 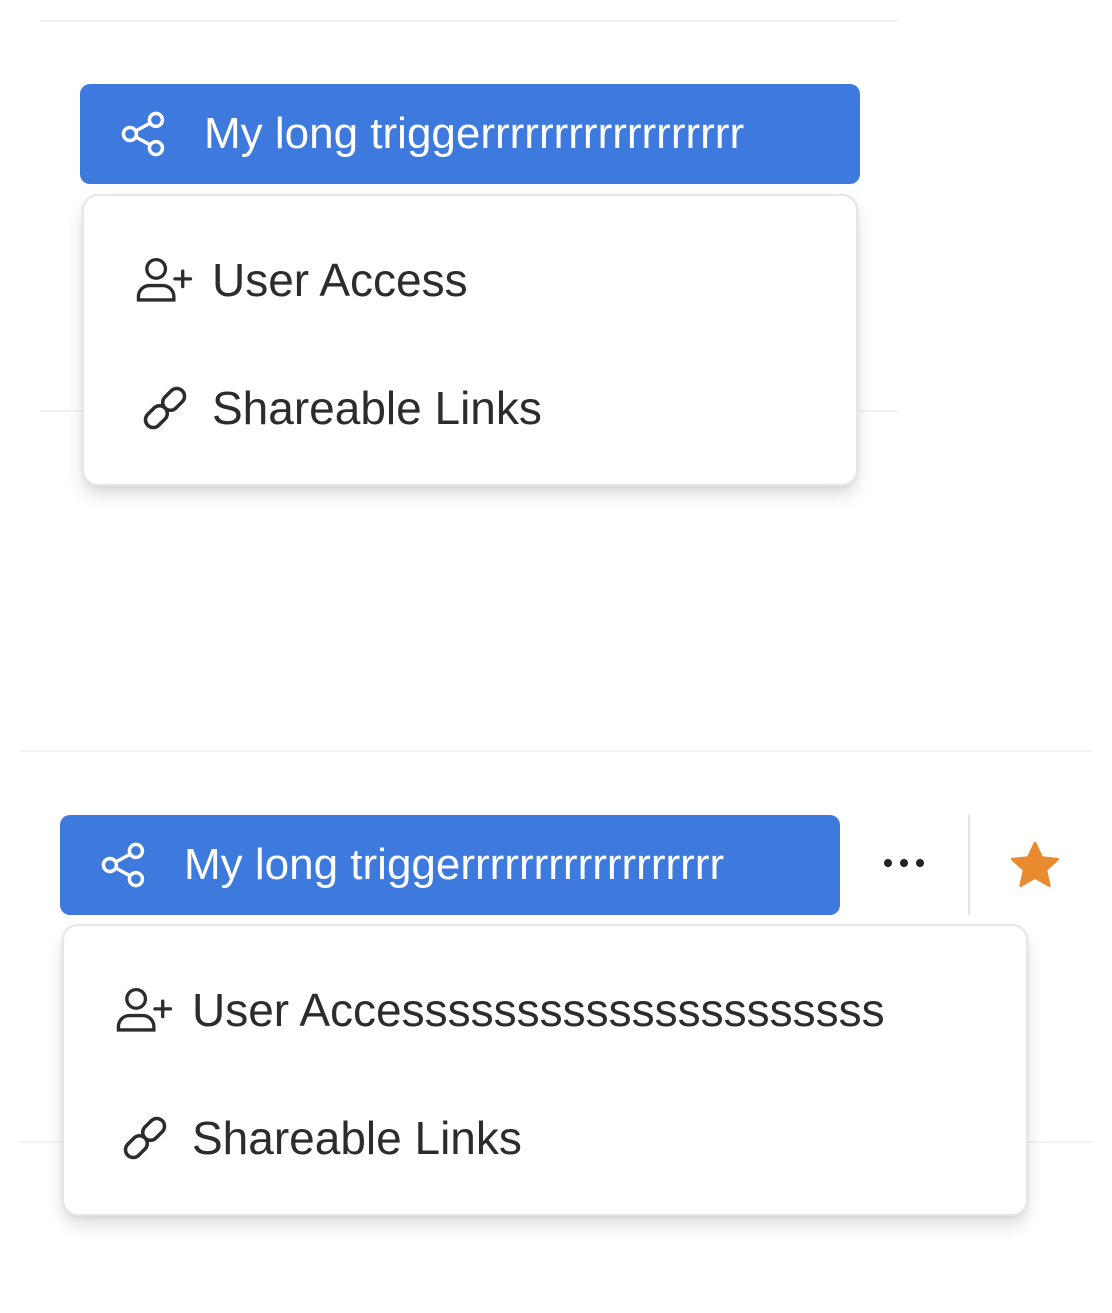 I want to click on star-icon, so click(x=1035, y=864).